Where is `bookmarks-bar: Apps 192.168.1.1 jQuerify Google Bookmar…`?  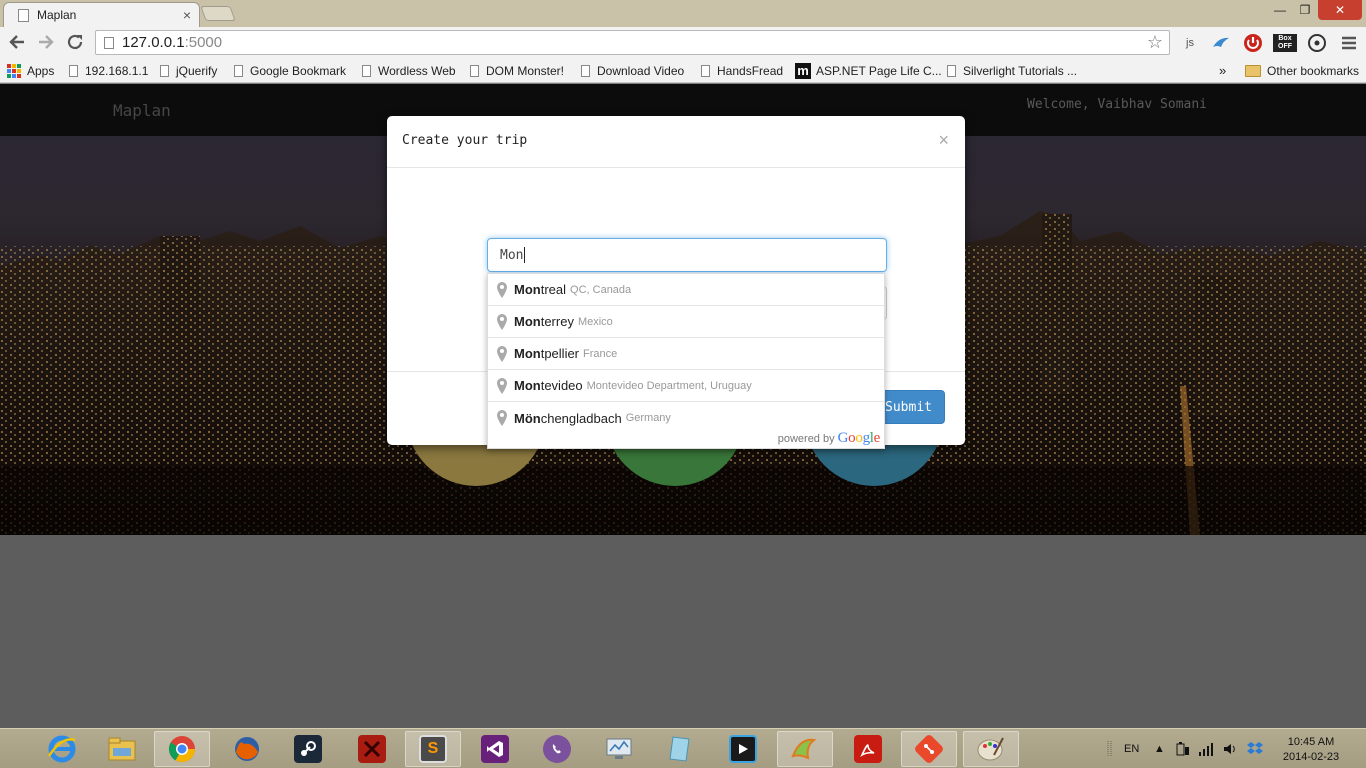
bookmarks-bar: Apps 192.168.1.1 jQuerify Google Bookmar… is located at coordinates (683, 70).